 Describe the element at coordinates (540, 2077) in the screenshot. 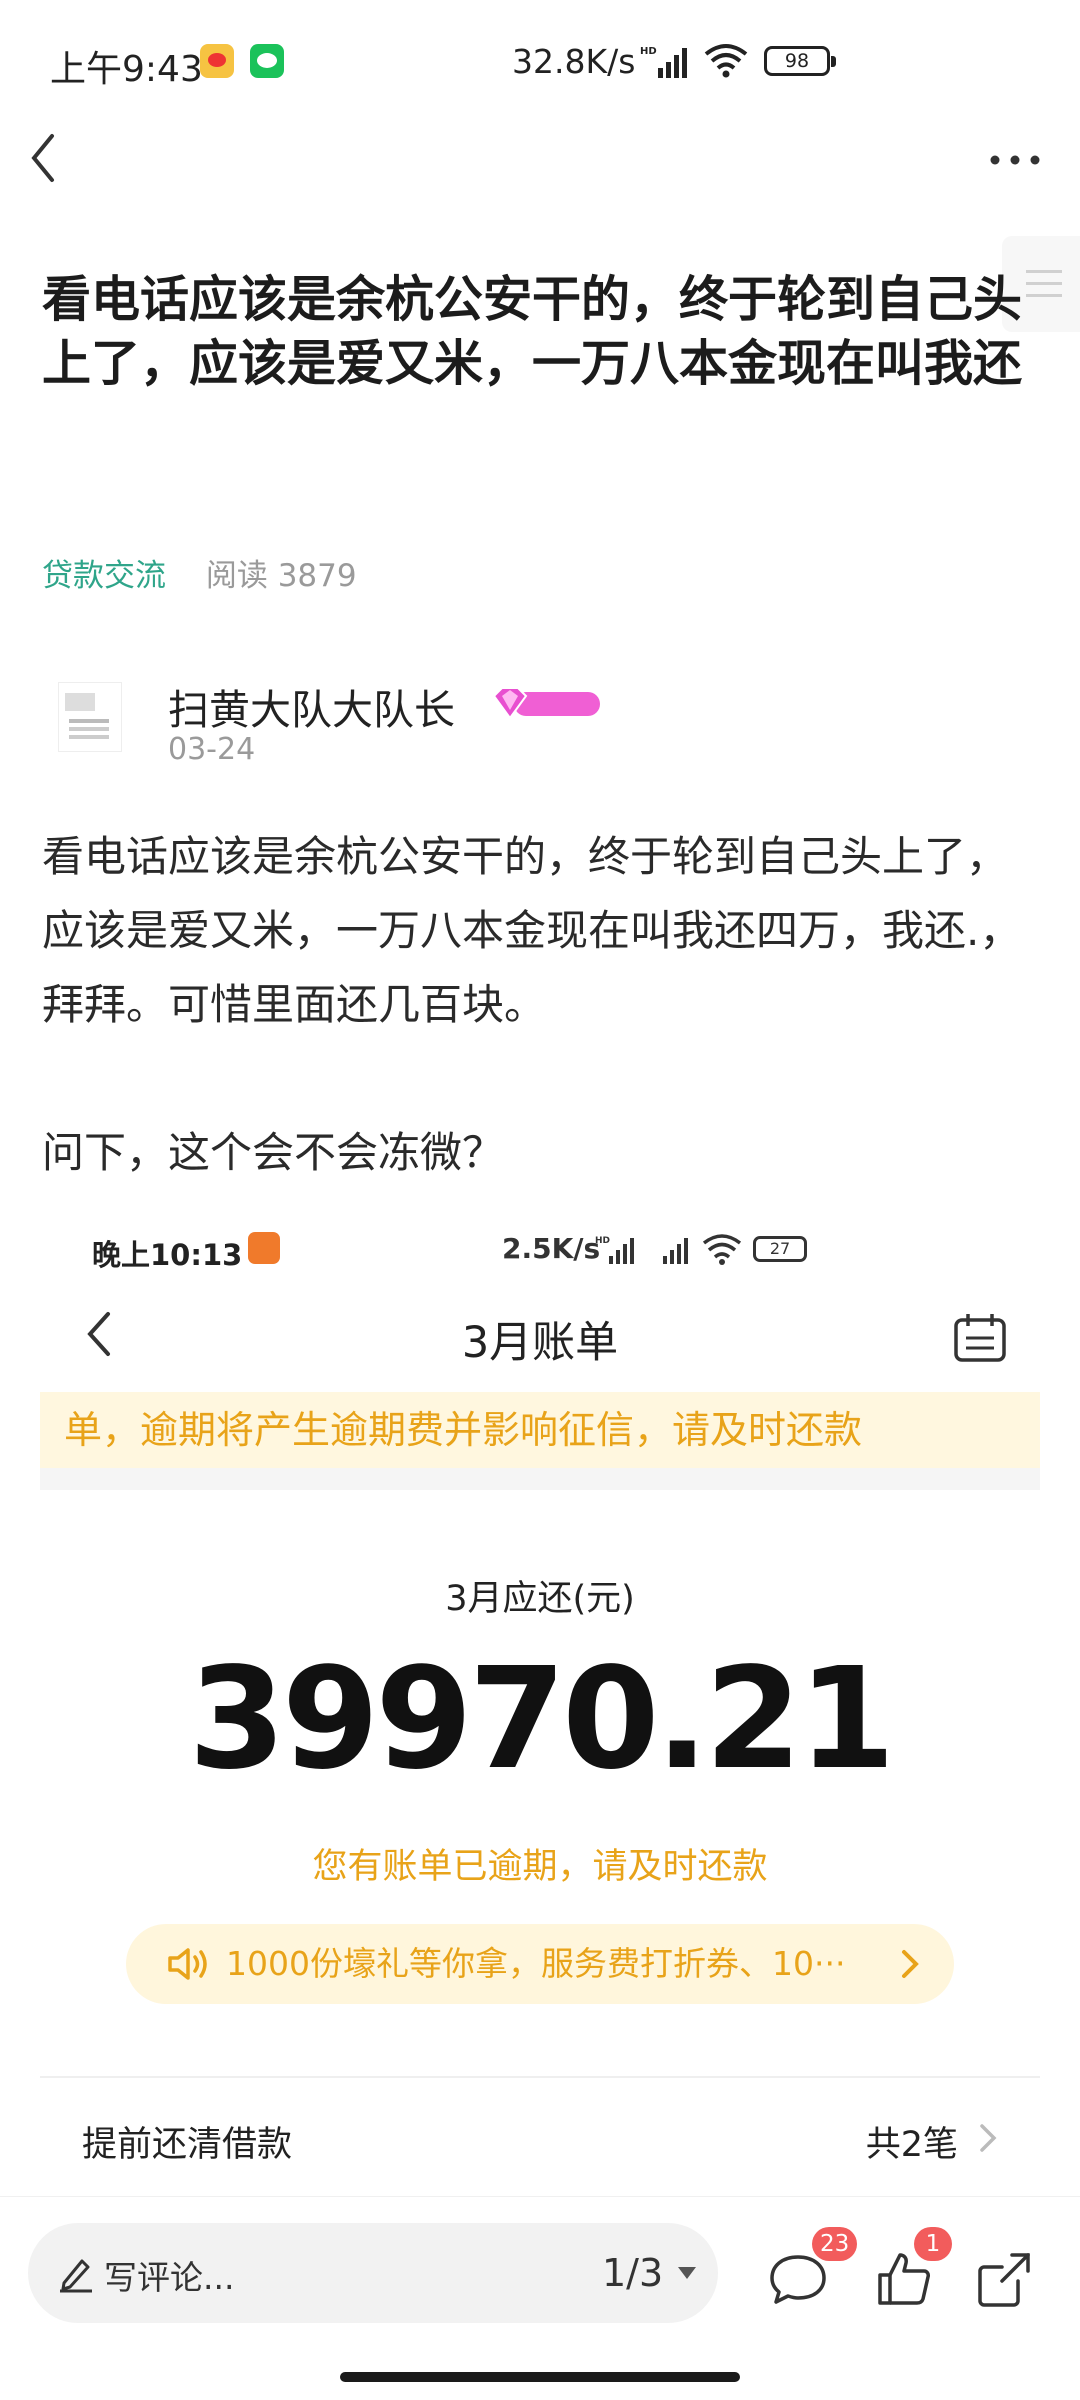

I see `divider` at that location.